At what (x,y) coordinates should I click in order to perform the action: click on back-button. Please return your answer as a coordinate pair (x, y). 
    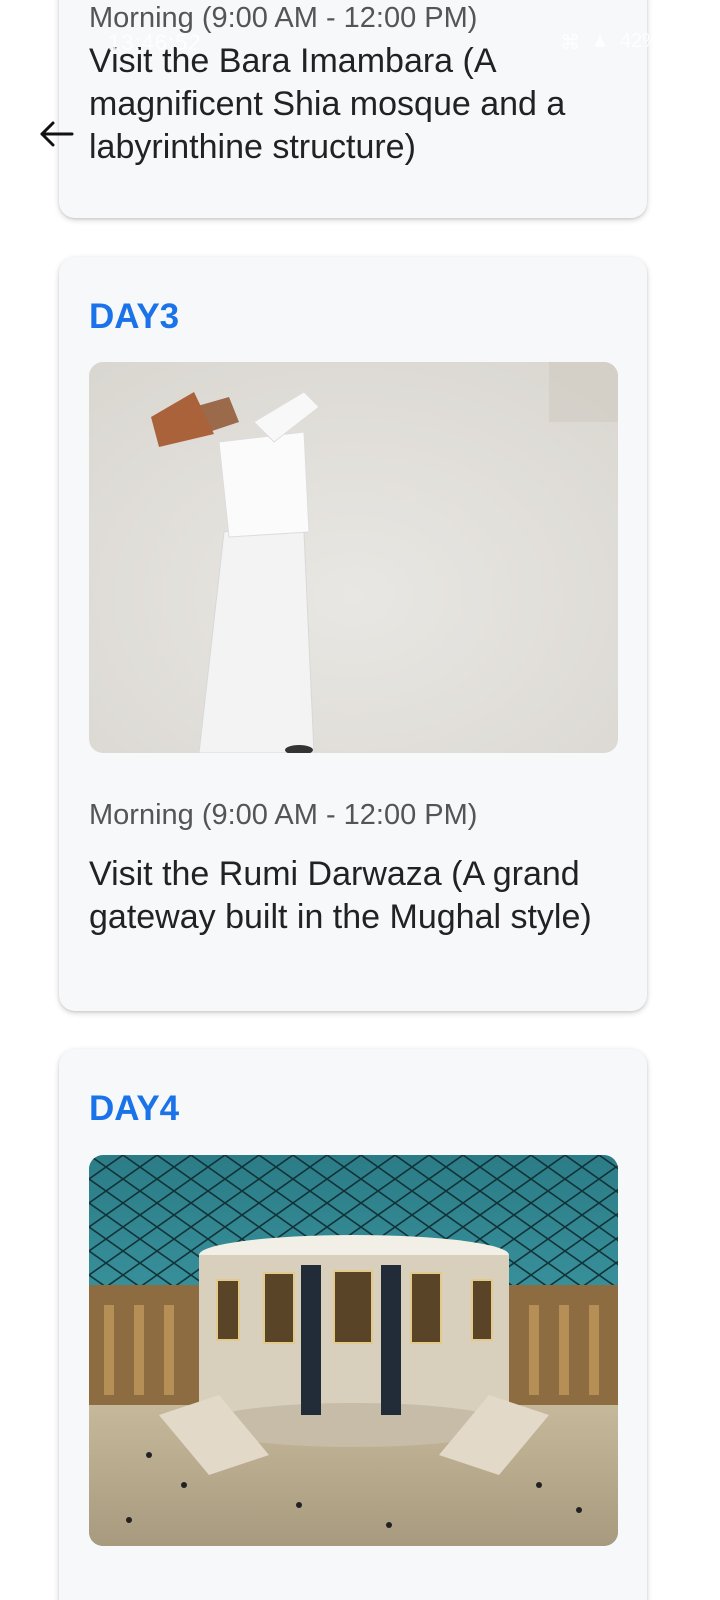
    Looking at the image, I should click on (56, 134).